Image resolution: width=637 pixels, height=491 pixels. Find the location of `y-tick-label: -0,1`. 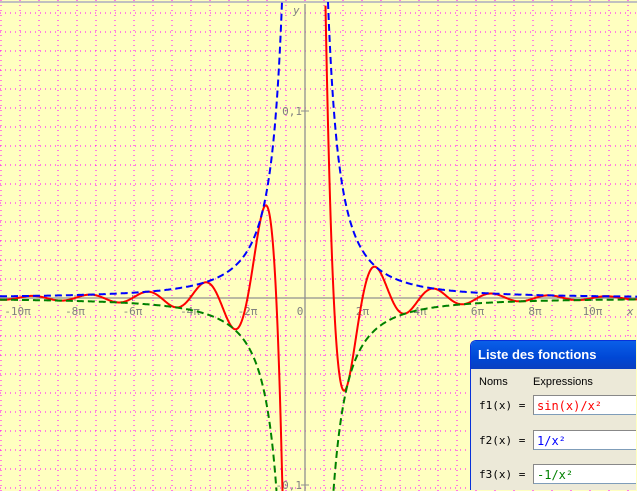

y-tick-label: -0,1 is located at coordinates (289, 485).